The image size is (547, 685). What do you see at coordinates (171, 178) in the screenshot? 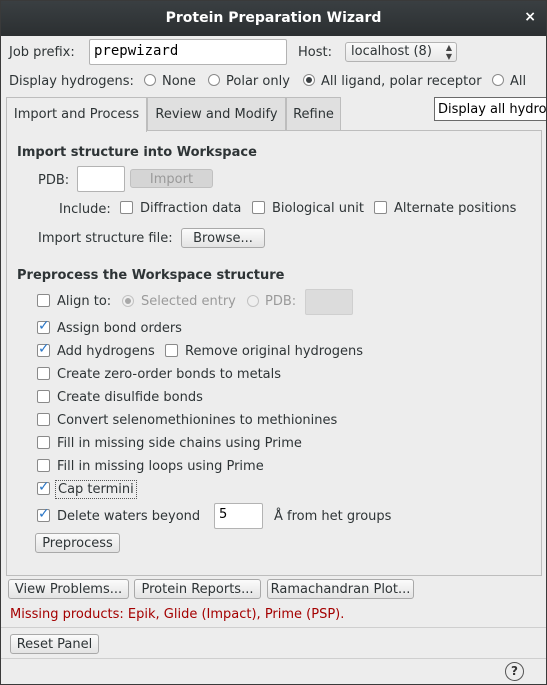
I see `import-button: Import` at bounding box center [171, 178].